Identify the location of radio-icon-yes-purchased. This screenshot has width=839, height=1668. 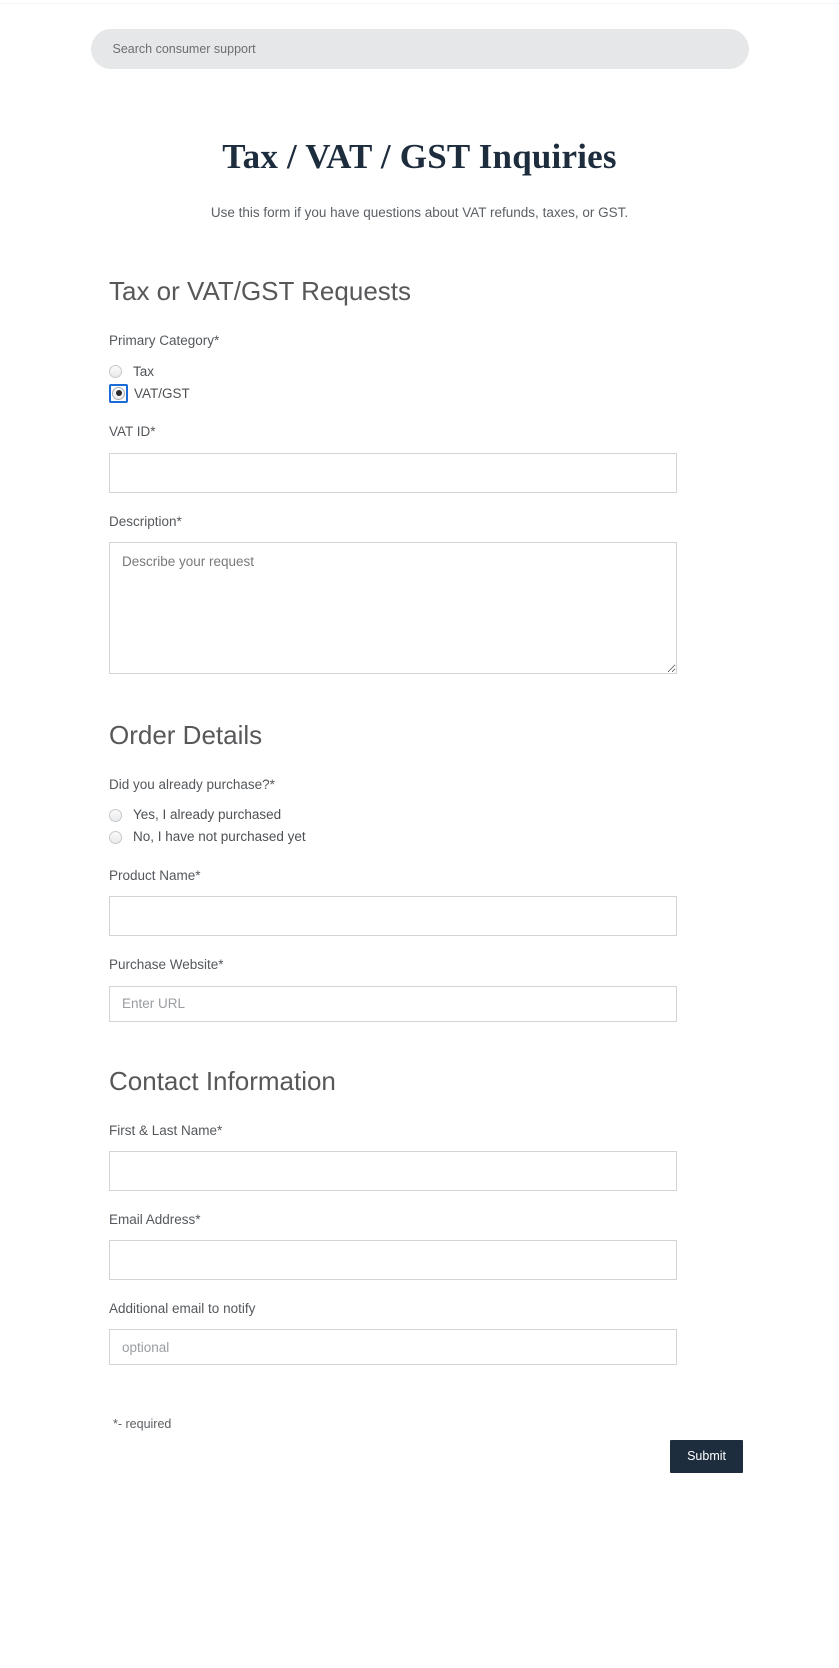
(115, 815).